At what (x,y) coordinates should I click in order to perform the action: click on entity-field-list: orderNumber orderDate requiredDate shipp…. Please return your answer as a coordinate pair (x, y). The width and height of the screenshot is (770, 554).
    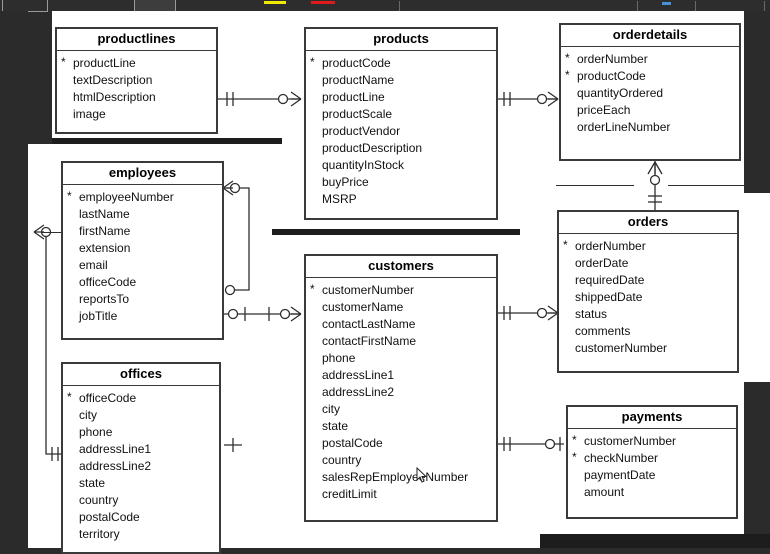
    Looking at the image, I should click on (648, 298).